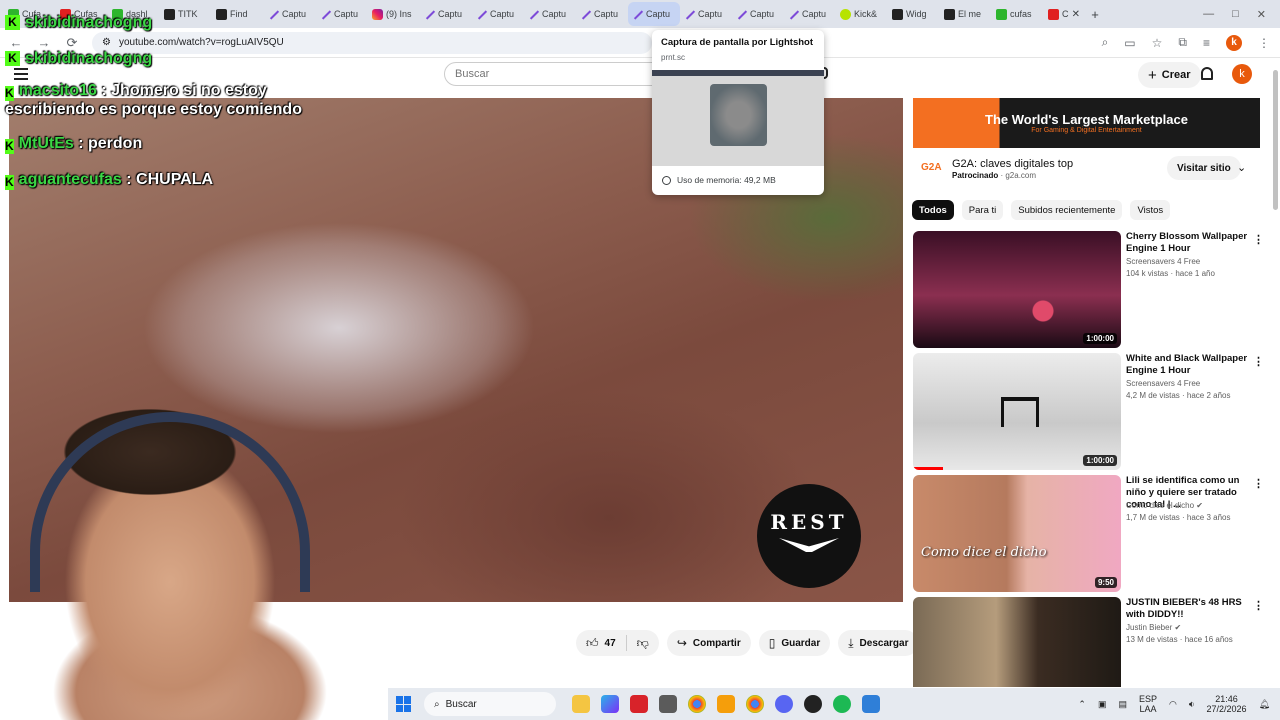 Image resolution: width=1280 pixels, height=720 pixels. What do you see at coordinates (404, 704) in the screenshot?
I see `windows-start-icon` at bounding box center [404, 704].